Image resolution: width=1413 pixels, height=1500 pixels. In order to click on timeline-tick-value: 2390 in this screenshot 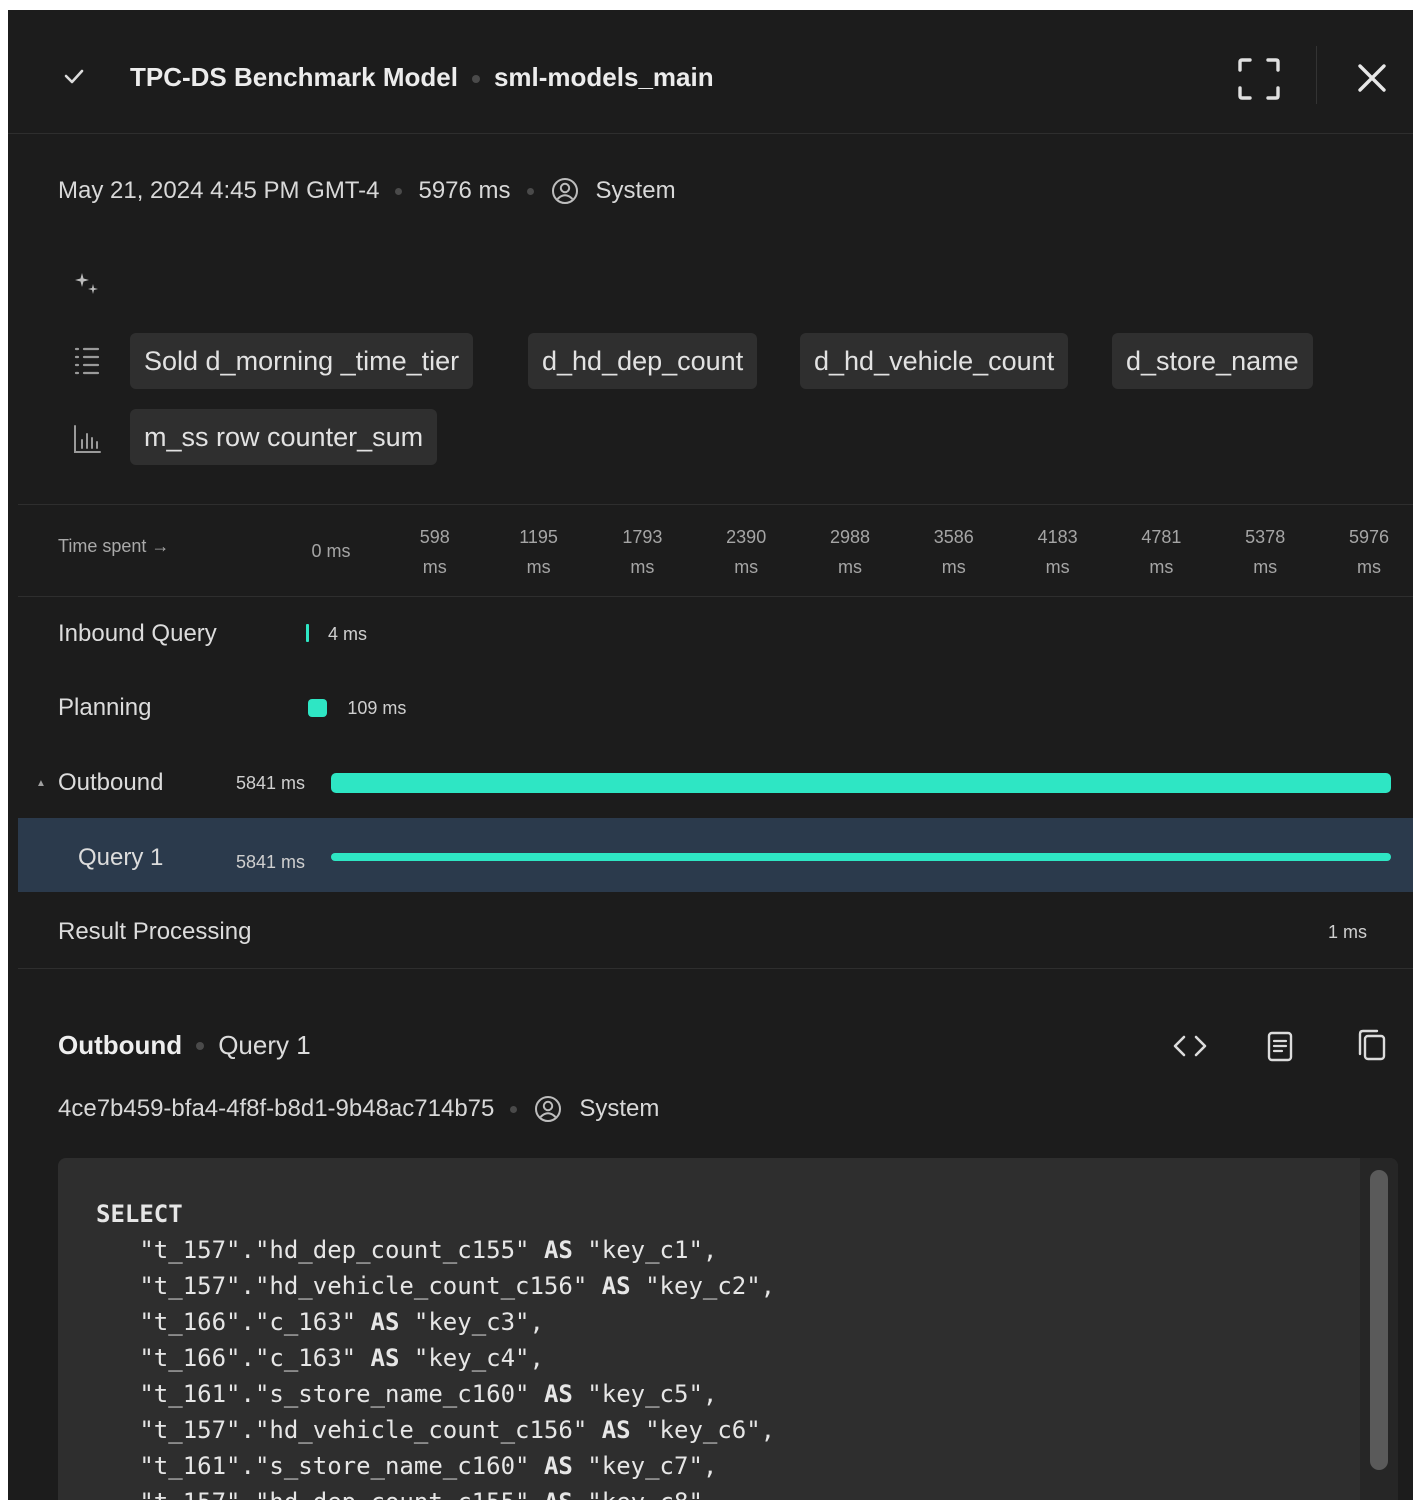, I will do `click(746, 537)`.